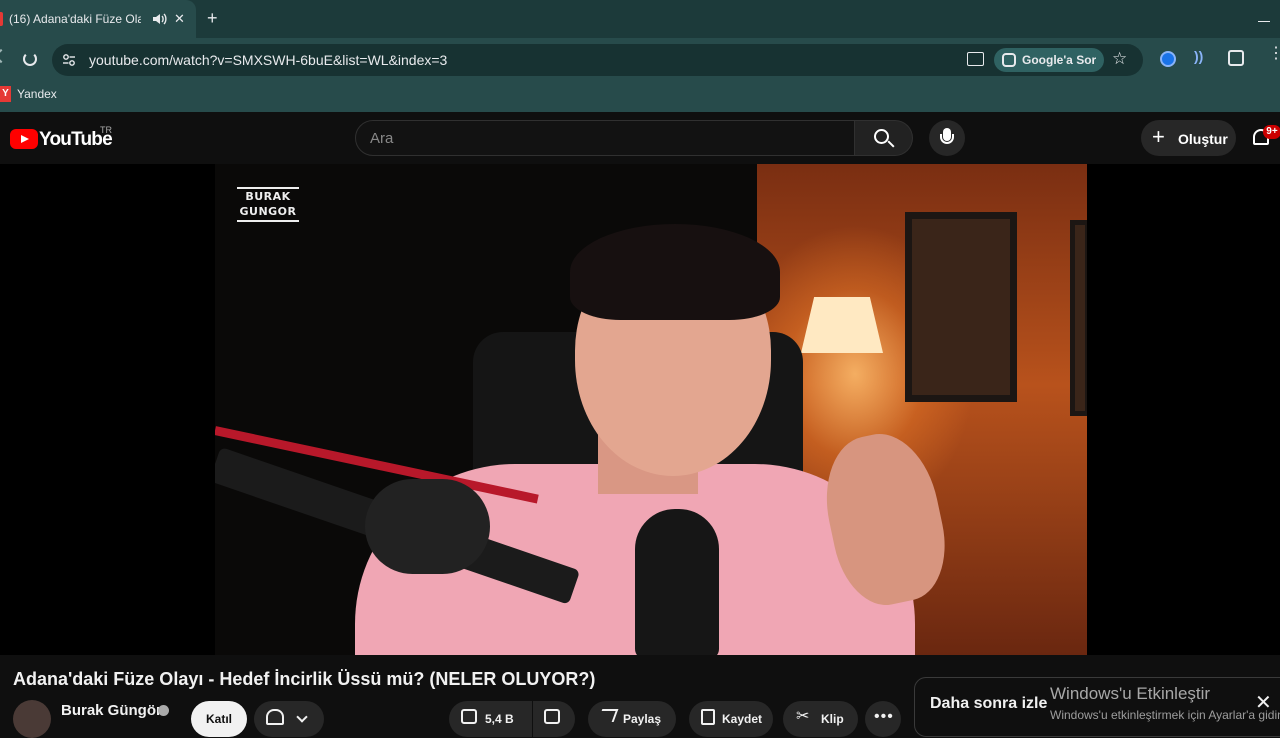  I want to click on like-button: 5,4 B, so click(490, 719).